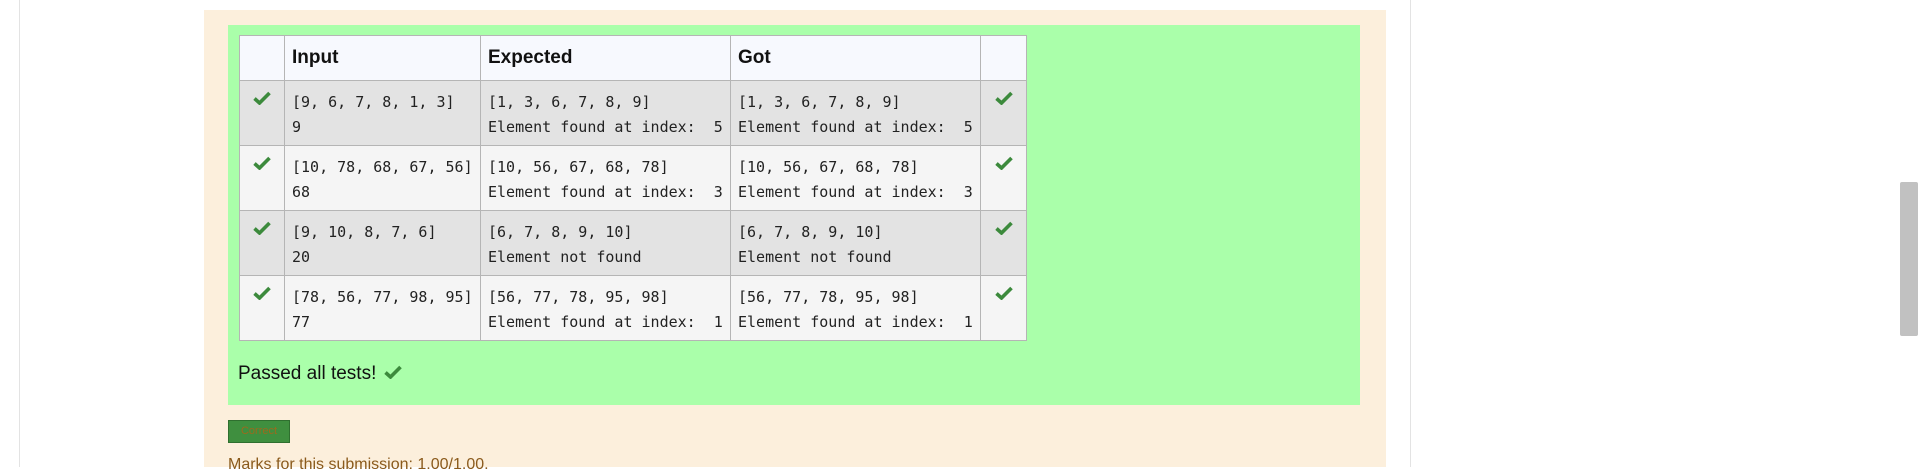 The image size is (1920, 474). I want to click on input-cell: [9, 10, 8, 7, 6] 20, so click(382, 243).